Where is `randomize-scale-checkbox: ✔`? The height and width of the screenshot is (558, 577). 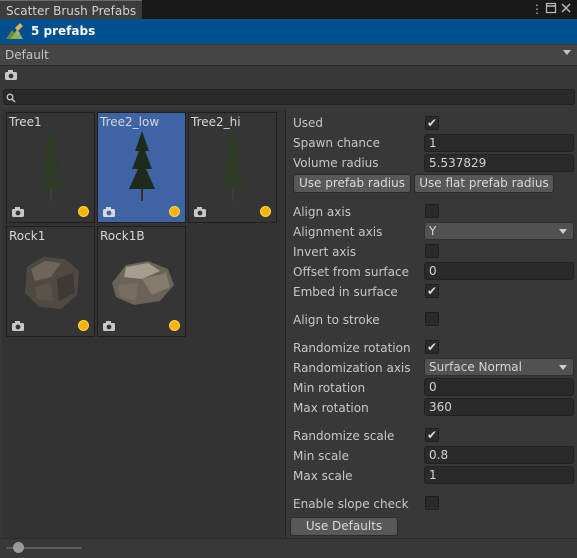
randomize-scale-checkbox: ✔ is located at coordinates (432, 435).